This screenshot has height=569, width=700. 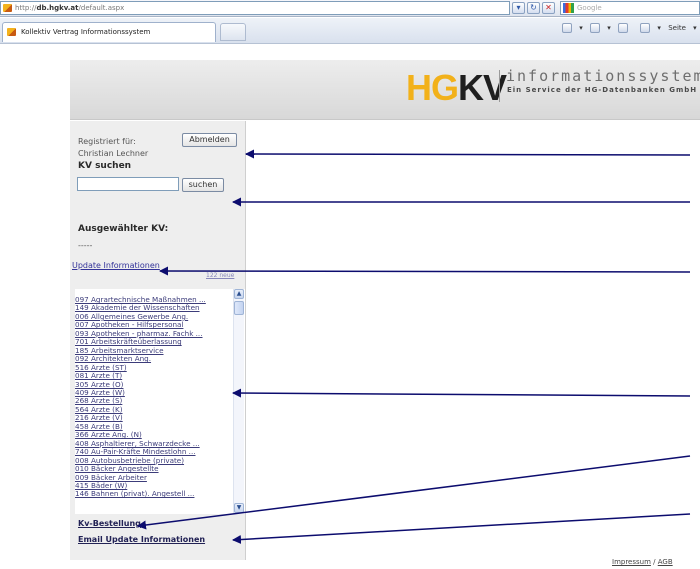 I want to click on kv-list-item: 008 Autobusbetriebe (private), so click(x=150, y=461).